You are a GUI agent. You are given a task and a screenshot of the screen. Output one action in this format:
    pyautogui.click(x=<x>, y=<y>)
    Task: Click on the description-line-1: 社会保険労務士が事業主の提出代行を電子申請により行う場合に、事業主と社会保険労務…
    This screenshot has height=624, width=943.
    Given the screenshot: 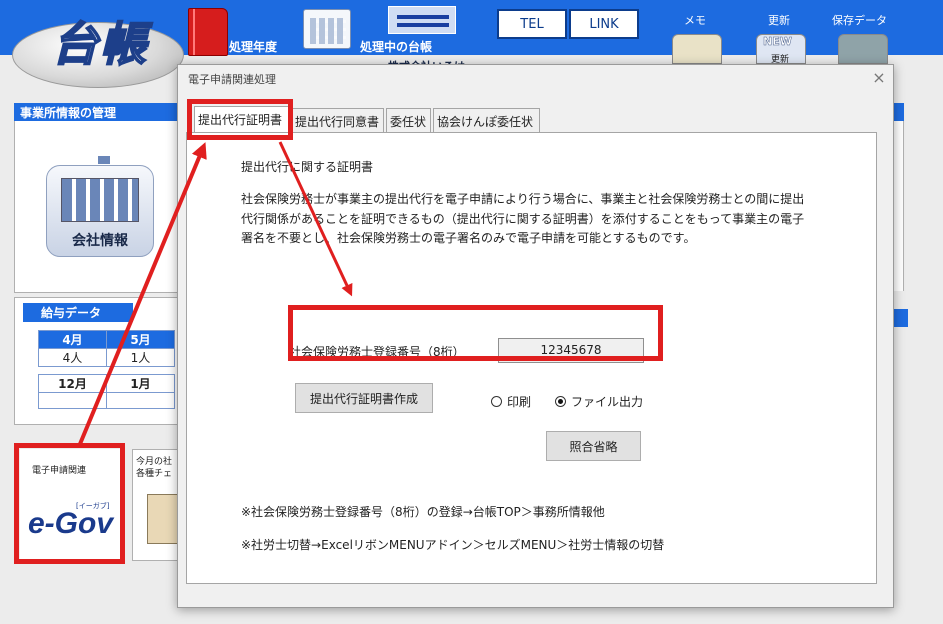 What is the action you would take?
    pyautogui.click(x=523, y=199)
    